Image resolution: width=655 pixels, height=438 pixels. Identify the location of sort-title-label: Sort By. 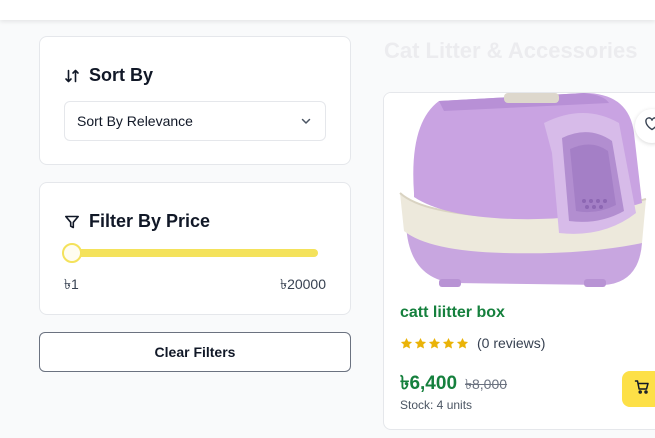
(121, 75).